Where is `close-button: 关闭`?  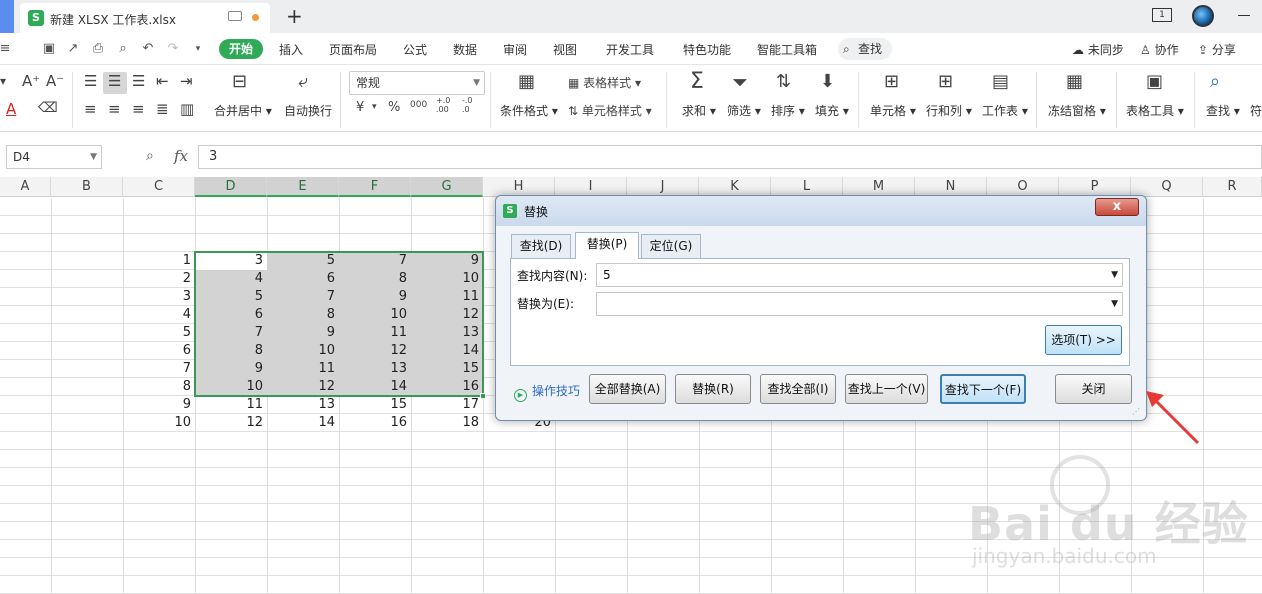 close-button: 关闭 is located at coordinates (1093, 389).